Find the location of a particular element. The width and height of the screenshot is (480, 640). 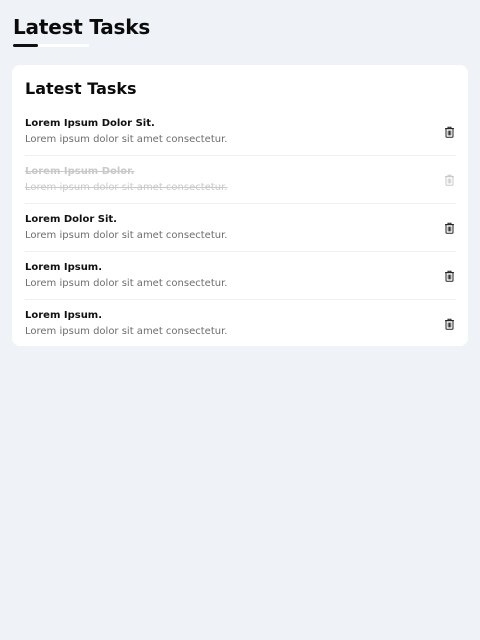

title-underline-accent is located at coordinates (25, 45).